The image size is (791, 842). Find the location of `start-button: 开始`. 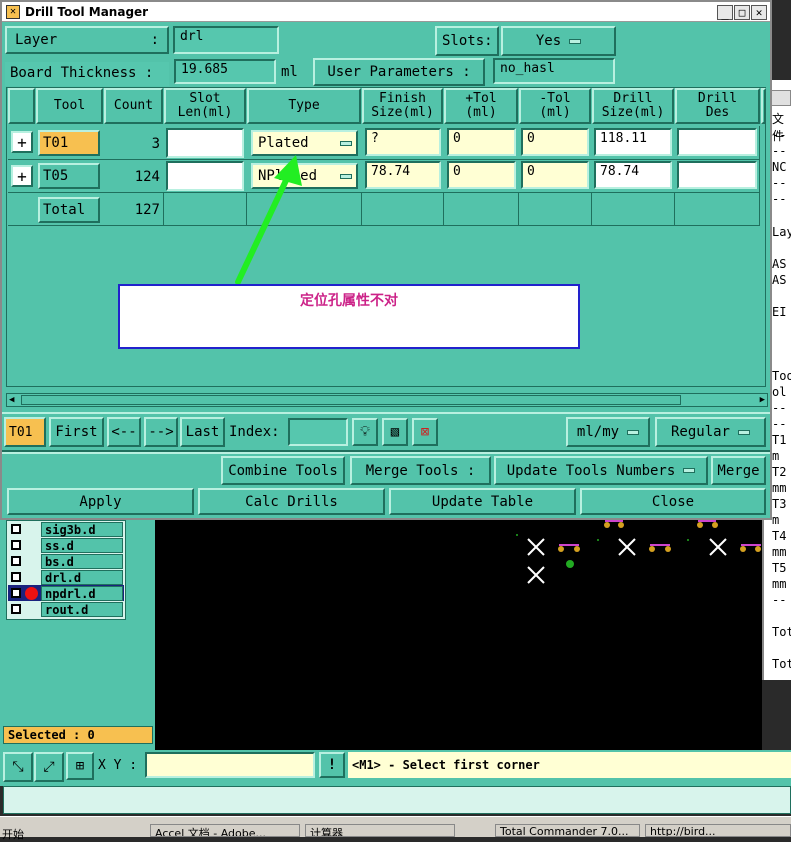

start-button: 开始 is located at coordinates (13, 834).